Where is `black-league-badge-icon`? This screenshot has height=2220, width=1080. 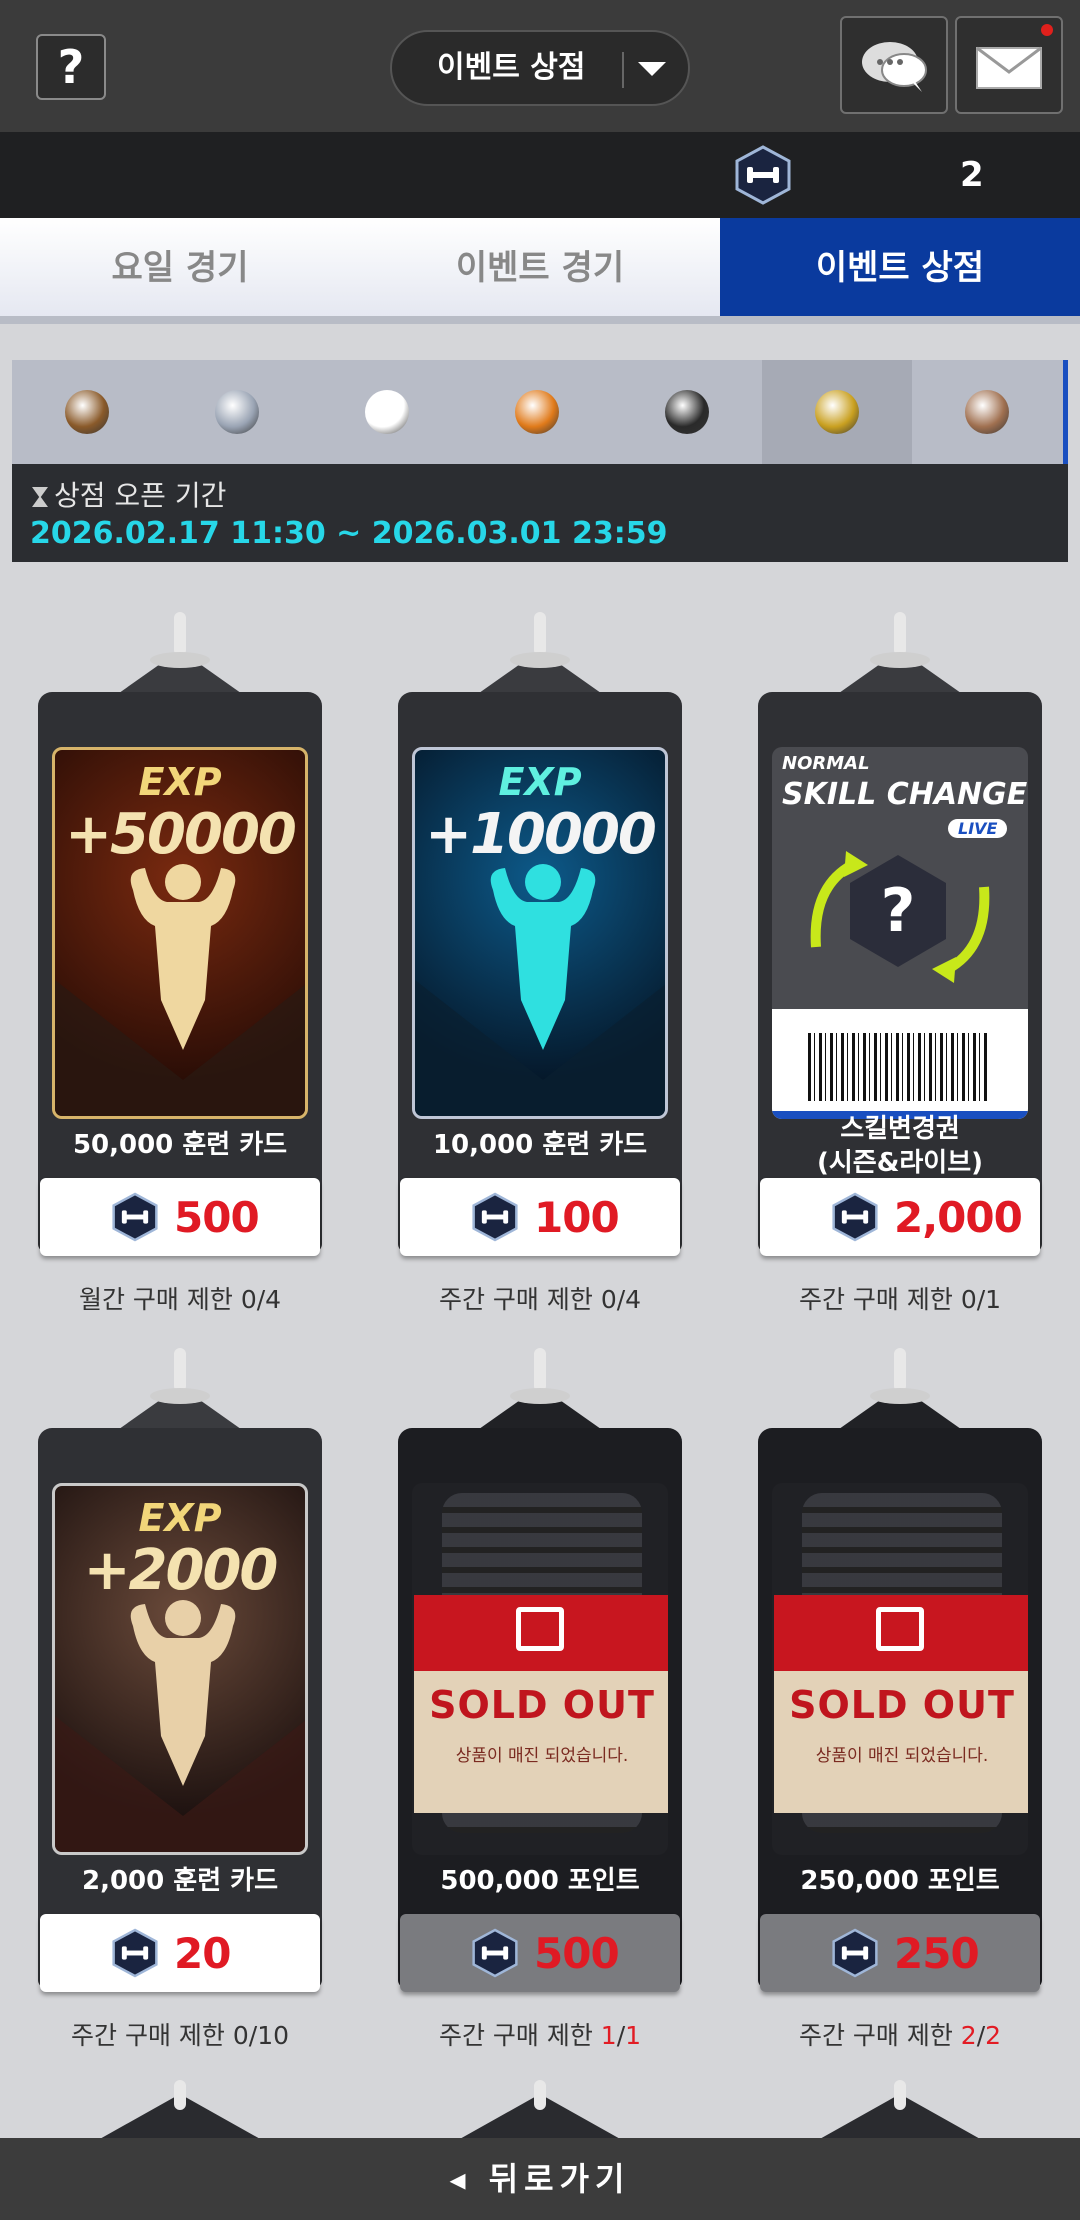
black-league-badge-icon is located at coordinates (687, 412).